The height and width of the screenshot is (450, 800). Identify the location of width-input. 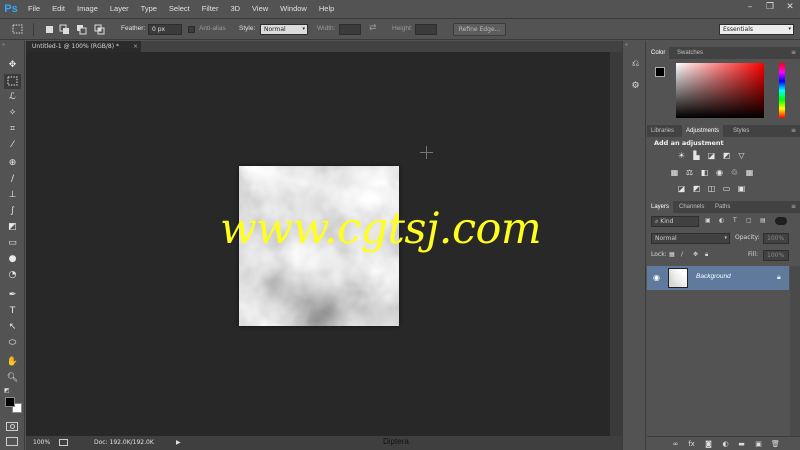
(350, 29).